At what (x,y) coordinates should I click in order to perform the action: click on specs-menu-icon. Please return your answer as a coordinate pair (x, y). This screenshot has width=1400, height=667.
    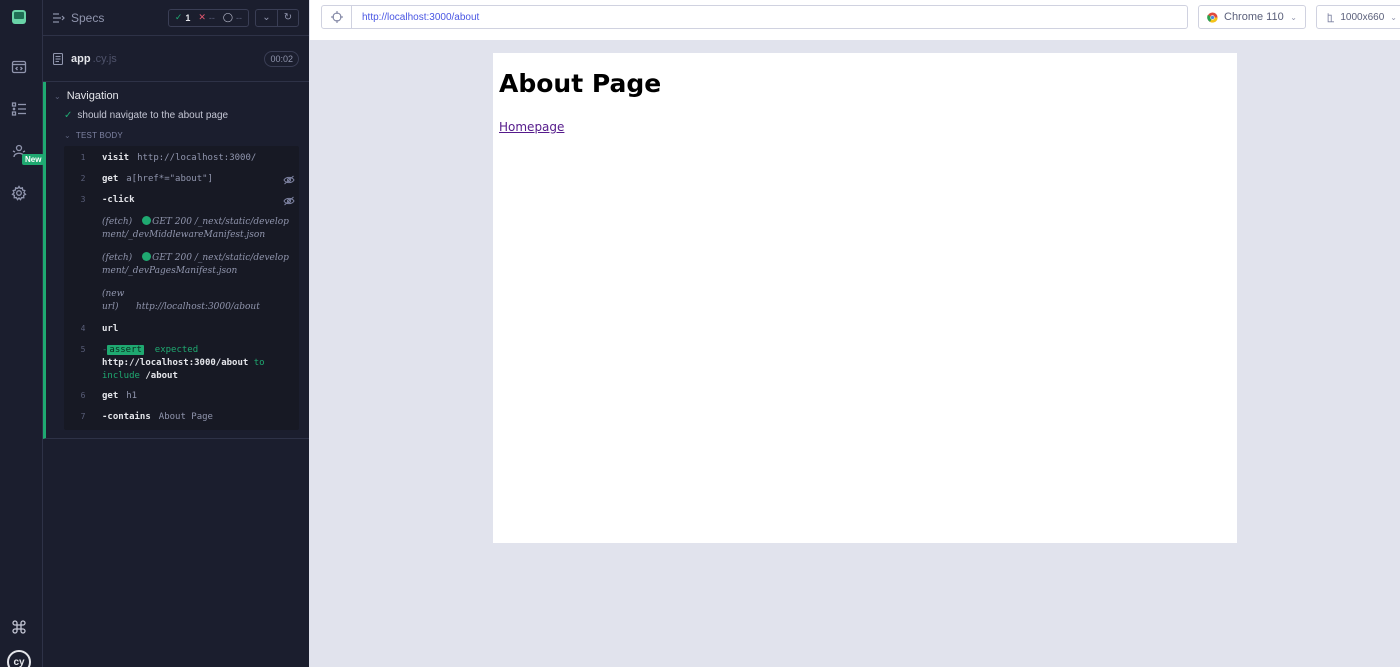
    Looking at the image, I should click on (59, 17).